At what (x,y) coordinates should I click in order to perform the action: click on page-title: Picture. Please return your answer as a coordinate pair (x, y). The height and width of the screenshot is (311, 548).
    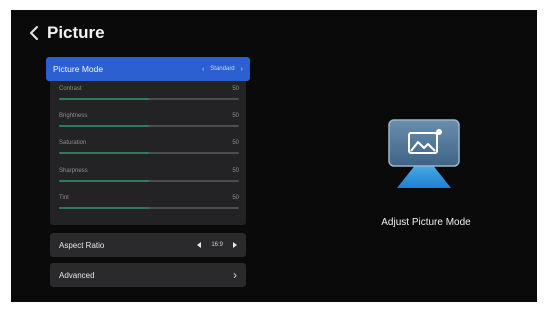
    Looking at the image, I should click on (76, 32).